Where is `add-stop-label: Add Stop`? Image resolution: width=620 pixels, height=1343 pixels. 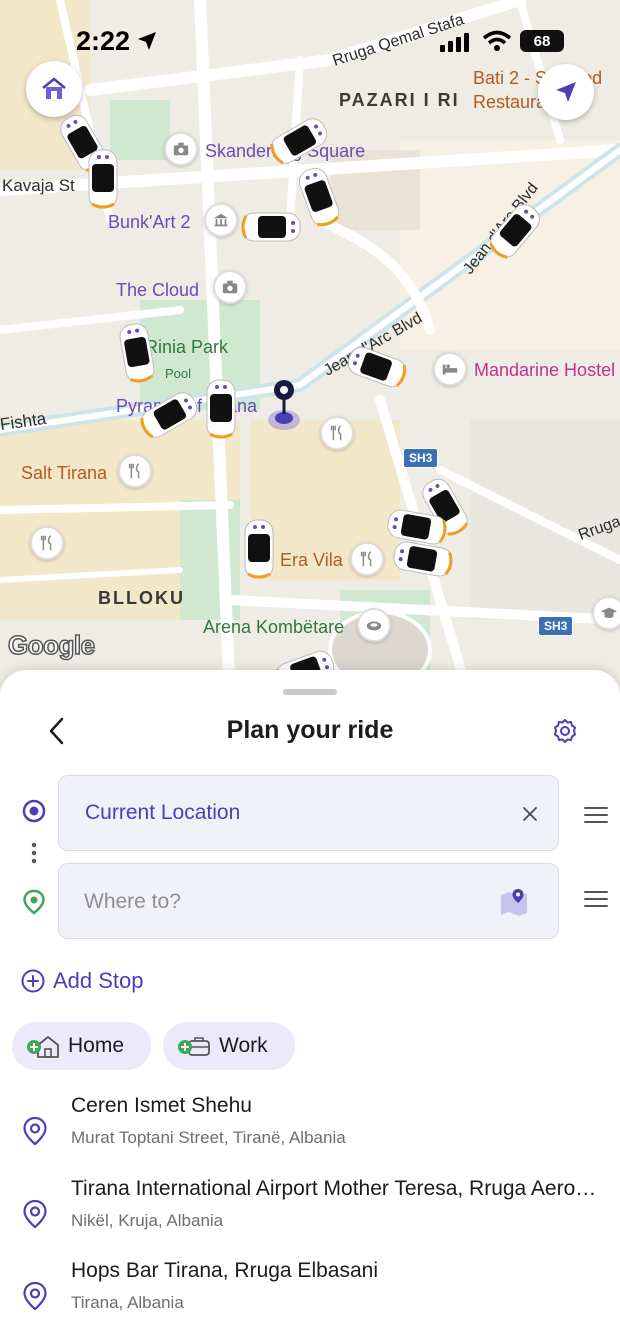
add-stop-label: Add Stop is located at coordinates (98, 980).